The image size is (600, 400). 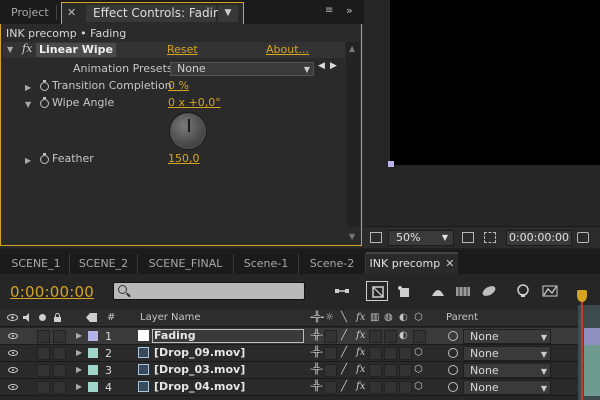 I want to click on preset-next-icon: ▶, so click(x=333, y=66).